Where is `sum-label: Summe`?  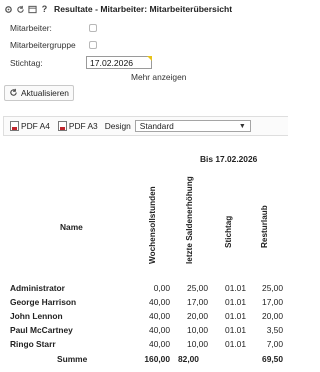 sum-label: Summe is located at coordinates (72, 359).